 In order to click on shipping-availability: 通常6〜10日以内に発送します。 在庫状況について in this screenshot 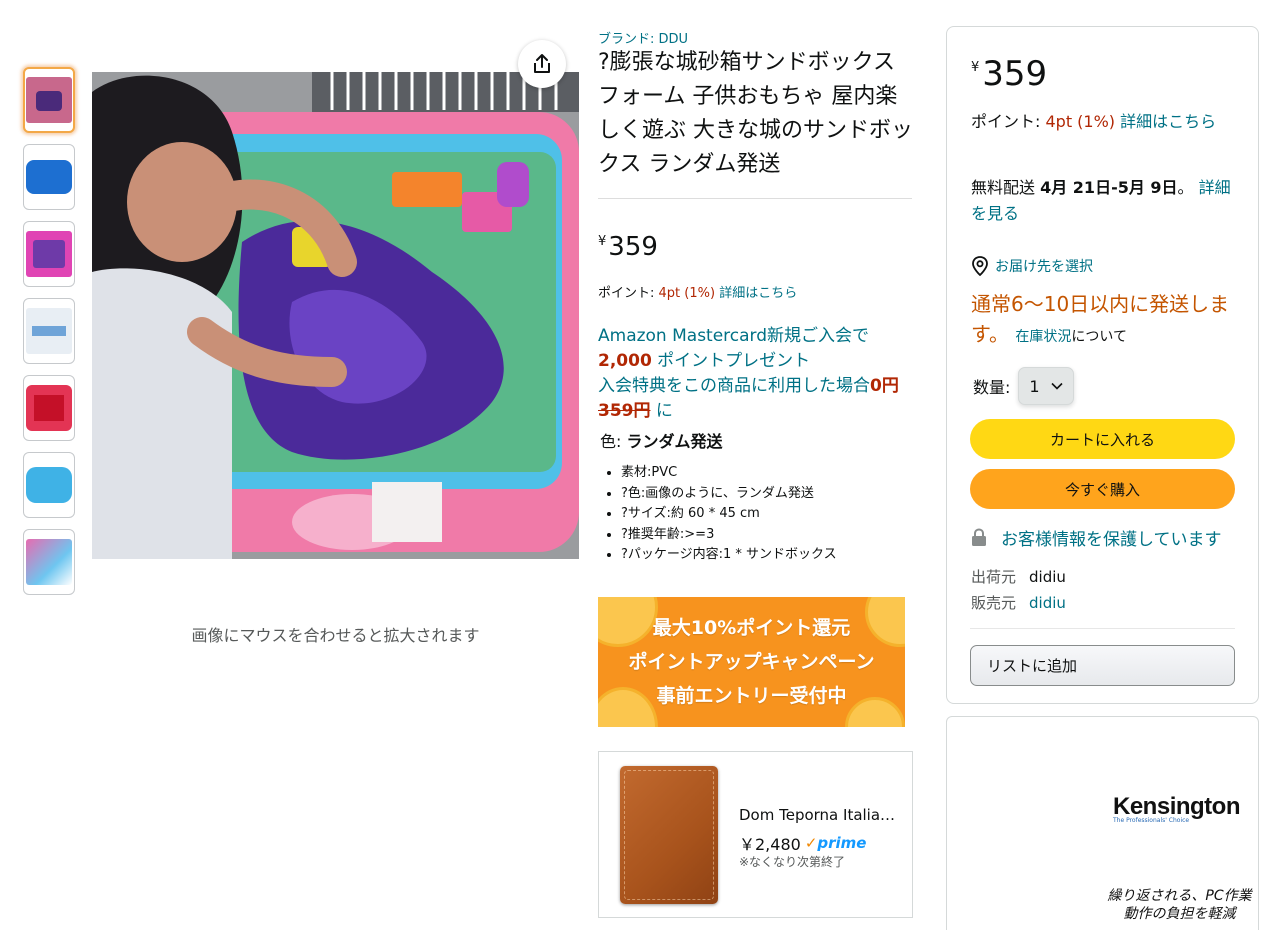, I will do `click(1106, 320)`.